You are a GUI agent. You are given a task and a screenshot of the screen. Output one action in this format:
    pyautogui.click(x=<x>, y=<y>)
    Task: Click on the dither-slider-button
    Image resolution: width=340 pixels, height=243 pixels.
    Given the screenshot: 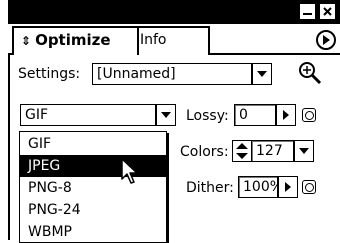 What is the action you would take?
    pyautogui.click(x=288, y=187)
    